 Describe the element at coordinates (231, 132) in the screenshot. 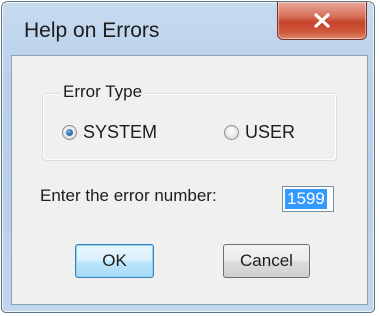

I see `radio-button-unchecked-icon` at that location.